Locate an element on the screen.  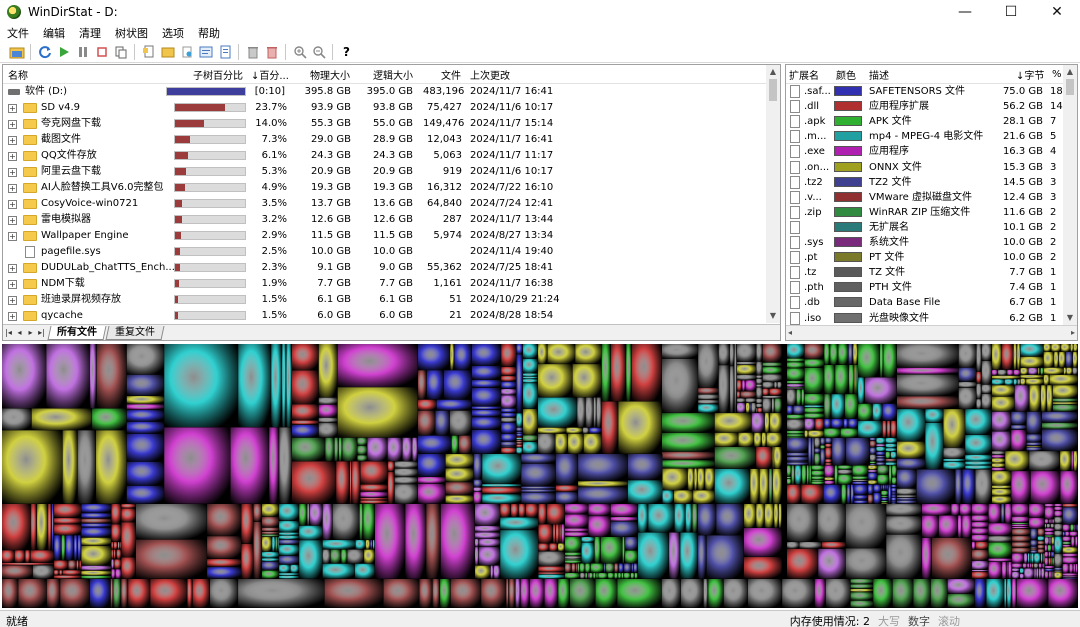
extension-horizontal-scrollbar: ◂ ▸ is located at coordinates (931, 332).